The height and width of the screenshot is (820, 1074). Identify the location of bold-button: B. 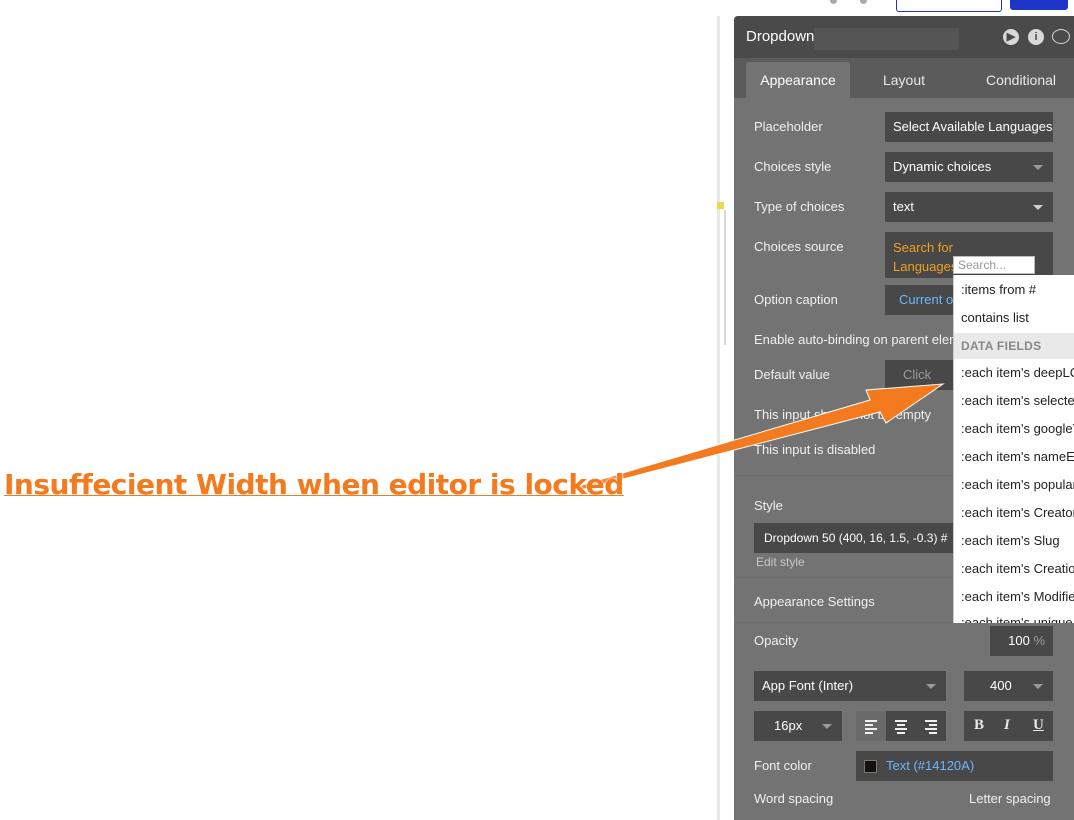
(979, 725).